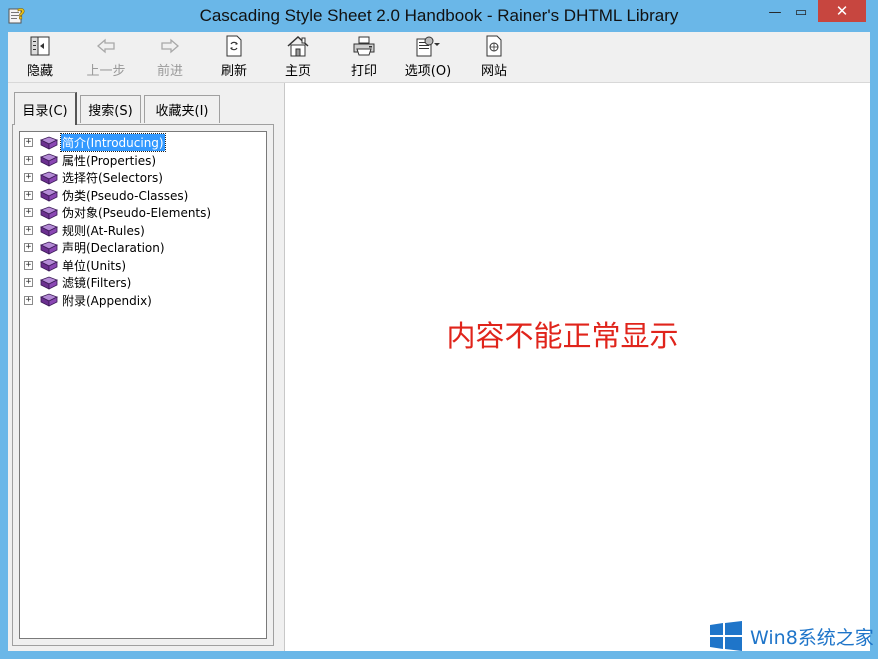  Describe the element at coordinates (125, 195) in the screenshot. I see `tree-item-label: 伪类(Pseudo-Classes)` at that location.